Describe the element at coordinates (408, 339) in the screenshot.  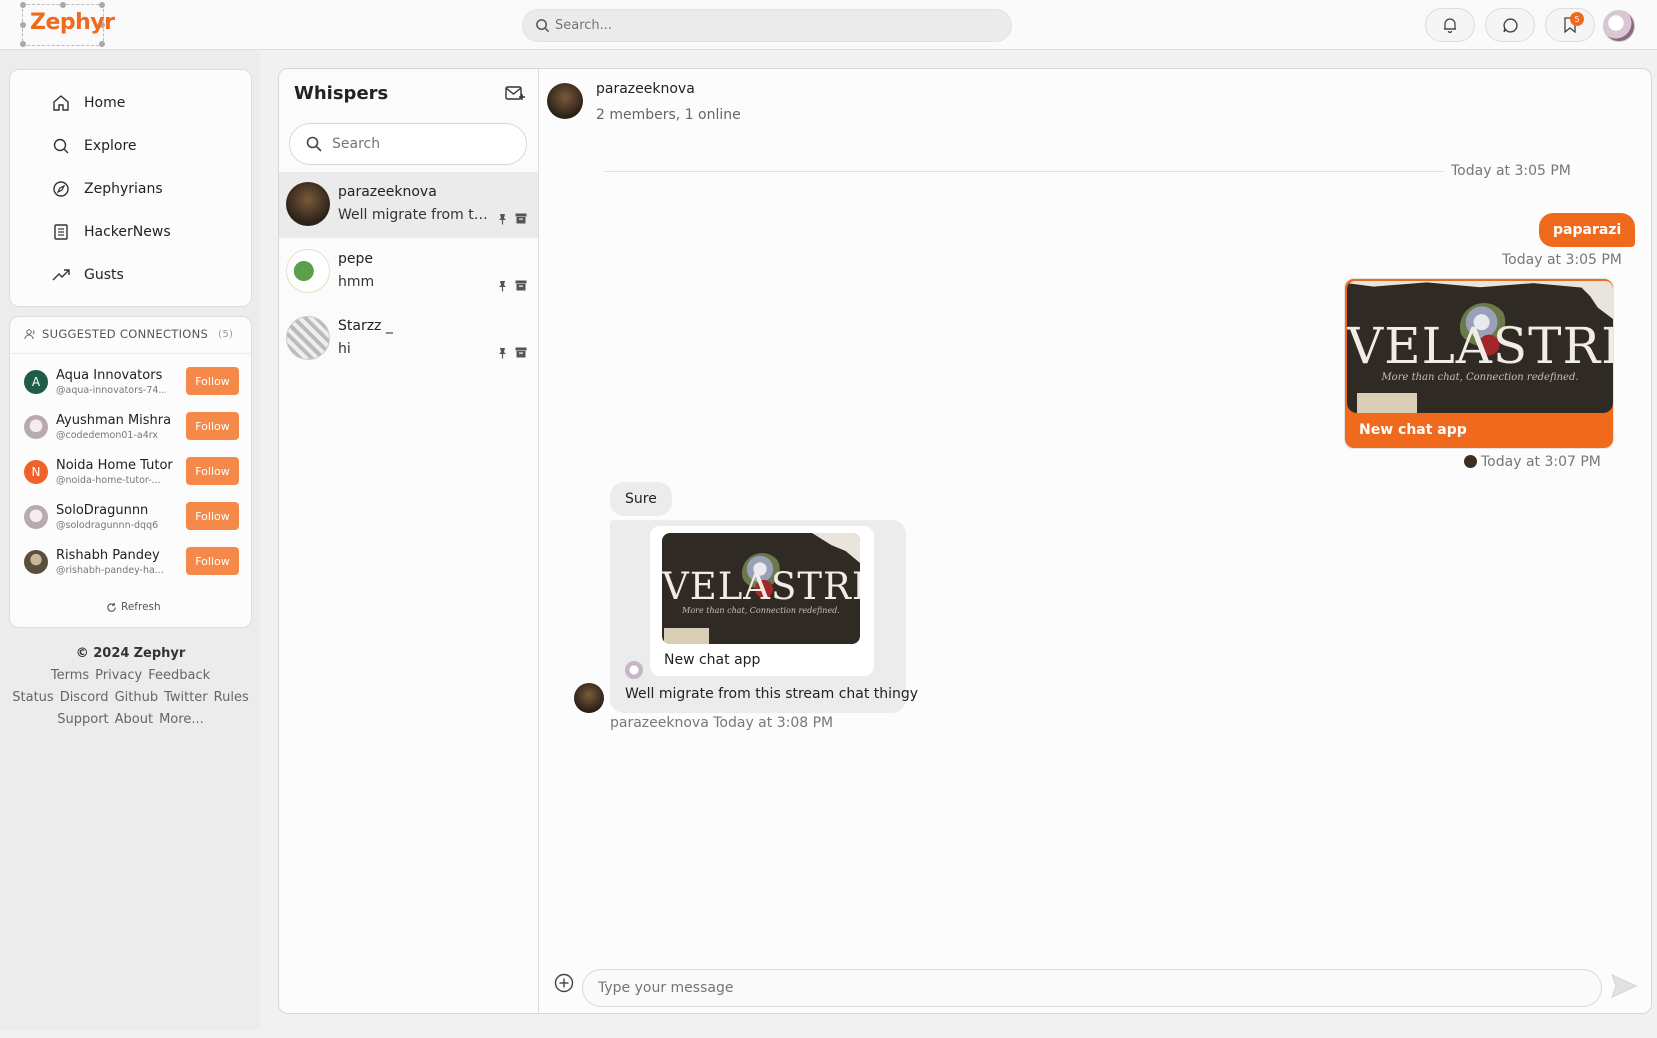
I see `thread-item: Starzz _ hi` at that location.